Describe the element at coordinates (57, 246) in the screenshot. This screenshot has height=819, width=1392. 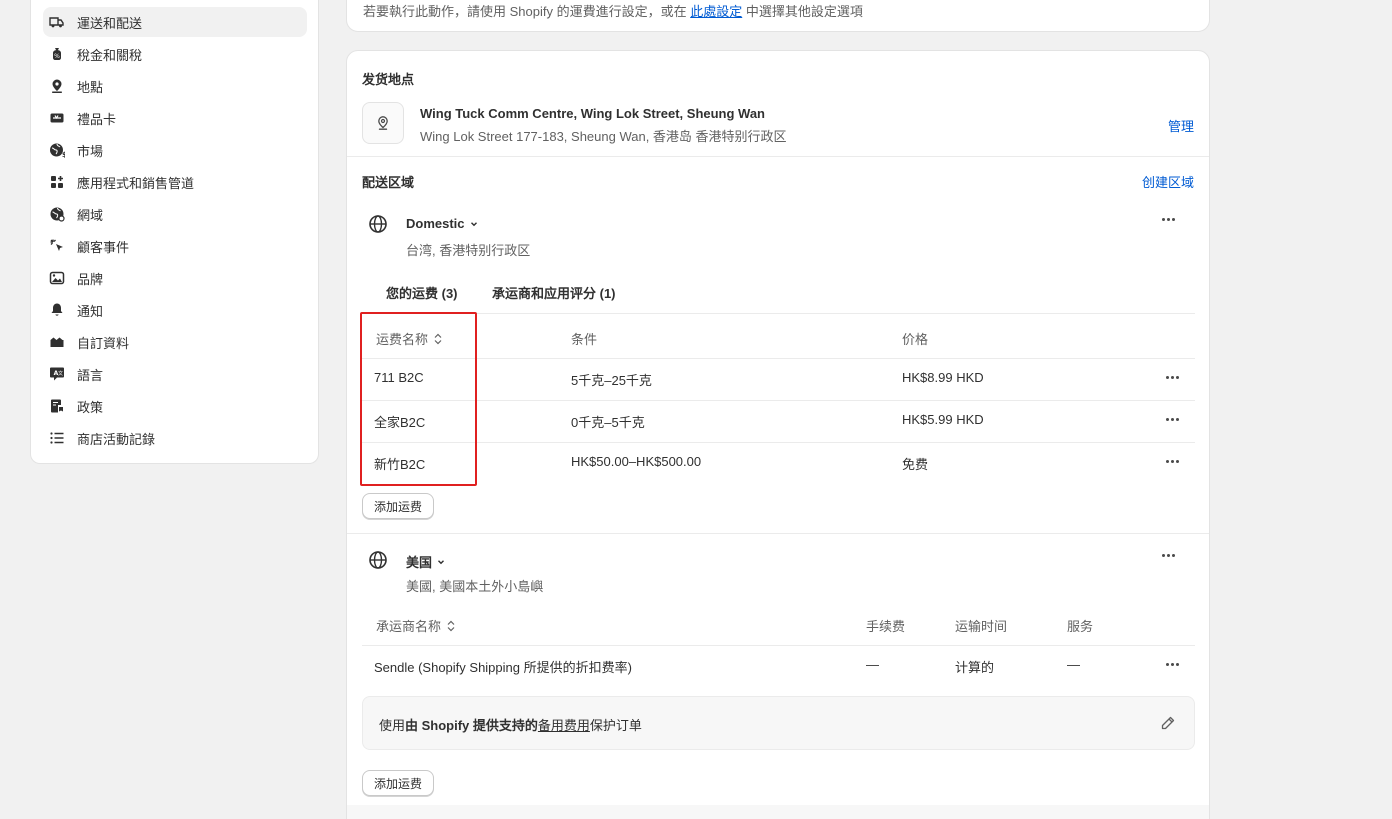
I see `cursor-click-icon` at that location.